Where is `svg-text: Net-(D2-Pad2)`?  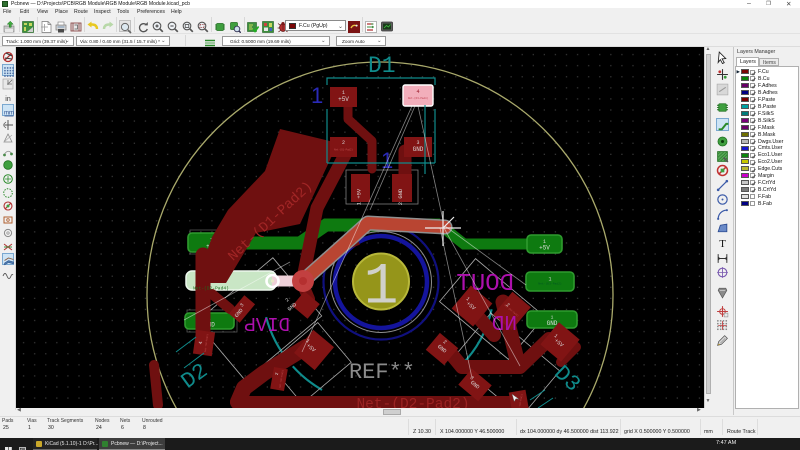
svg-text: Net-(D2-Pad2) is located at coordinates (412, 402).